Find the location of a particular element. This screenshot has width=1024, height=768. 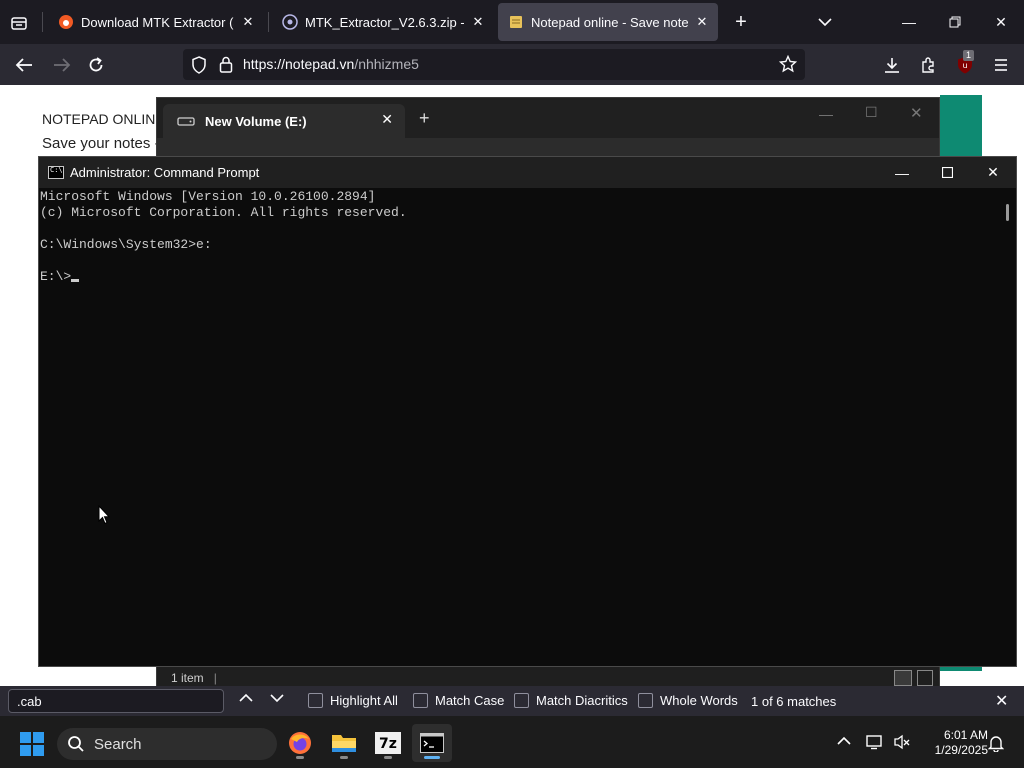

7zip-icon: 7z is located at coordinates (388, 743).